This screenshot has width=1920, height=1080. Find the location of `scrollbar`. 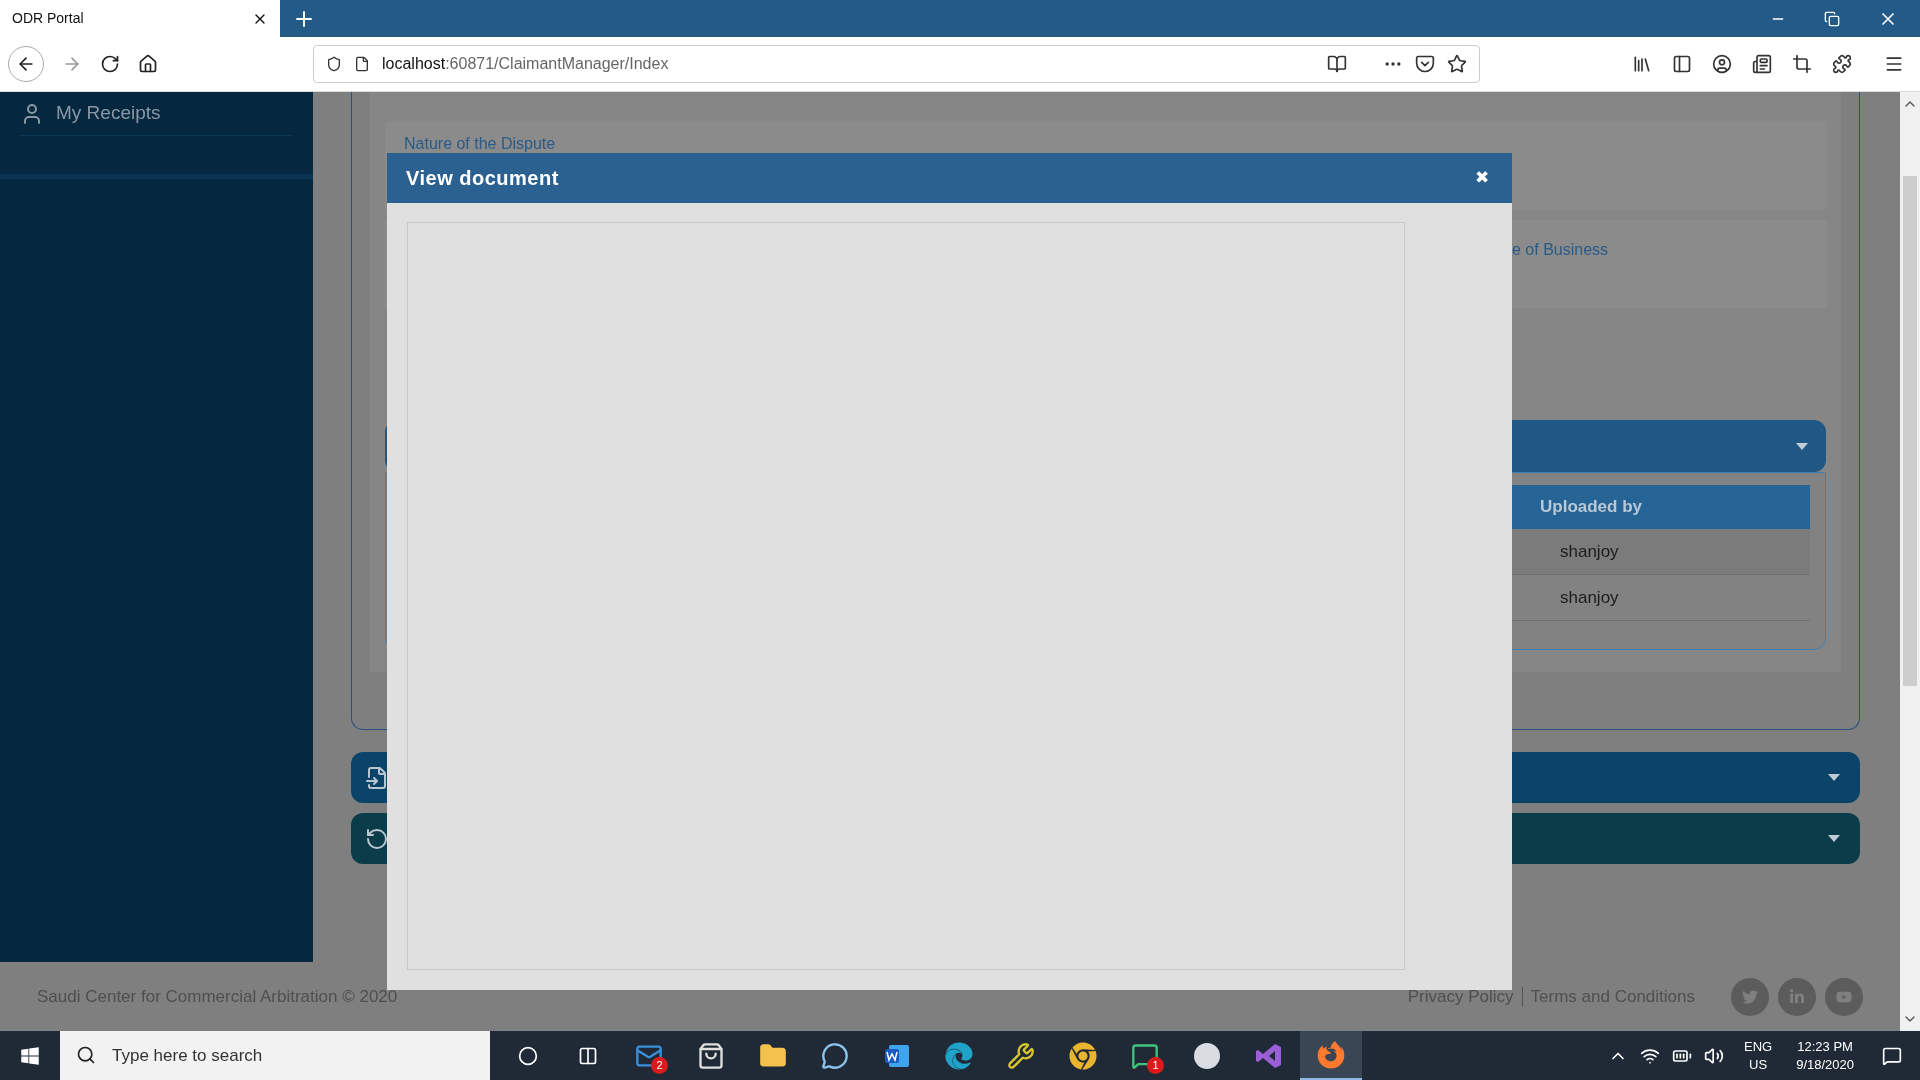

scrollbar is located at coordinates (1910, 561).